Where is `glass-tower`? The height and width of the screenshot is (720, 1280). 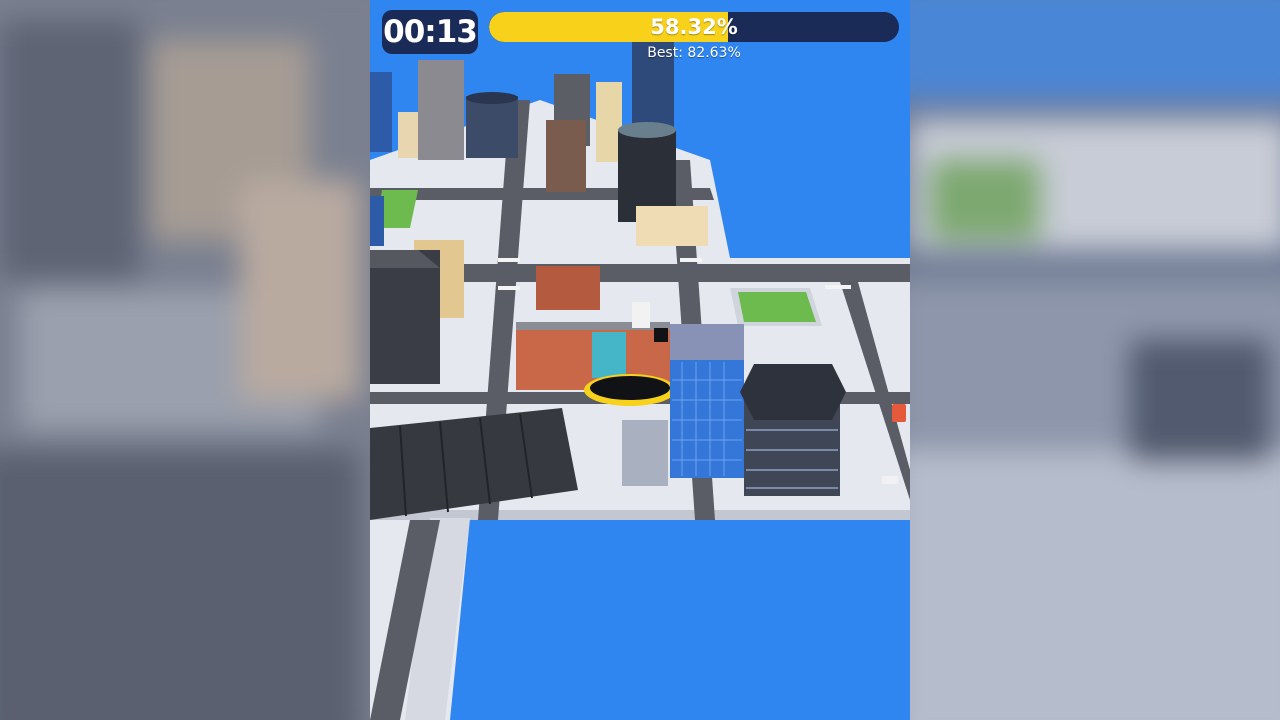 glass-tower is located at coordinates (707, 401).